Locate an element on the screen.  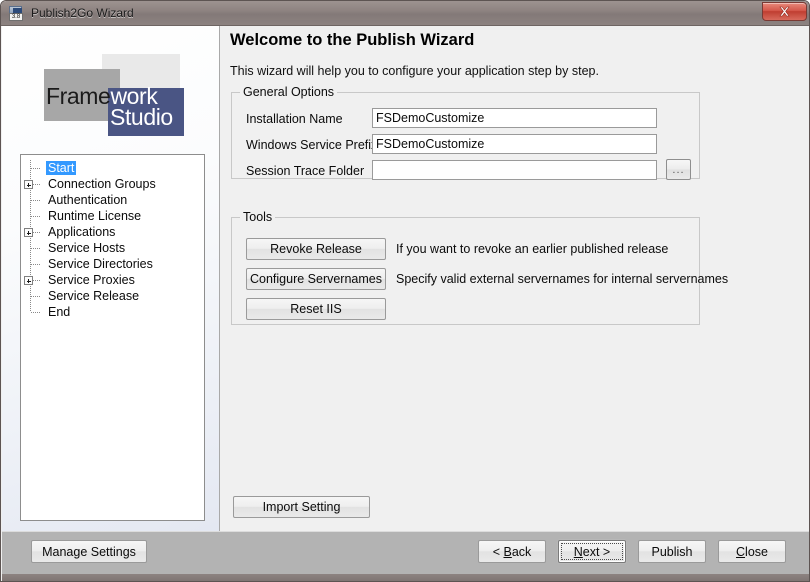
installation-name-label: Installation Name is located at coordinates (294, 119).